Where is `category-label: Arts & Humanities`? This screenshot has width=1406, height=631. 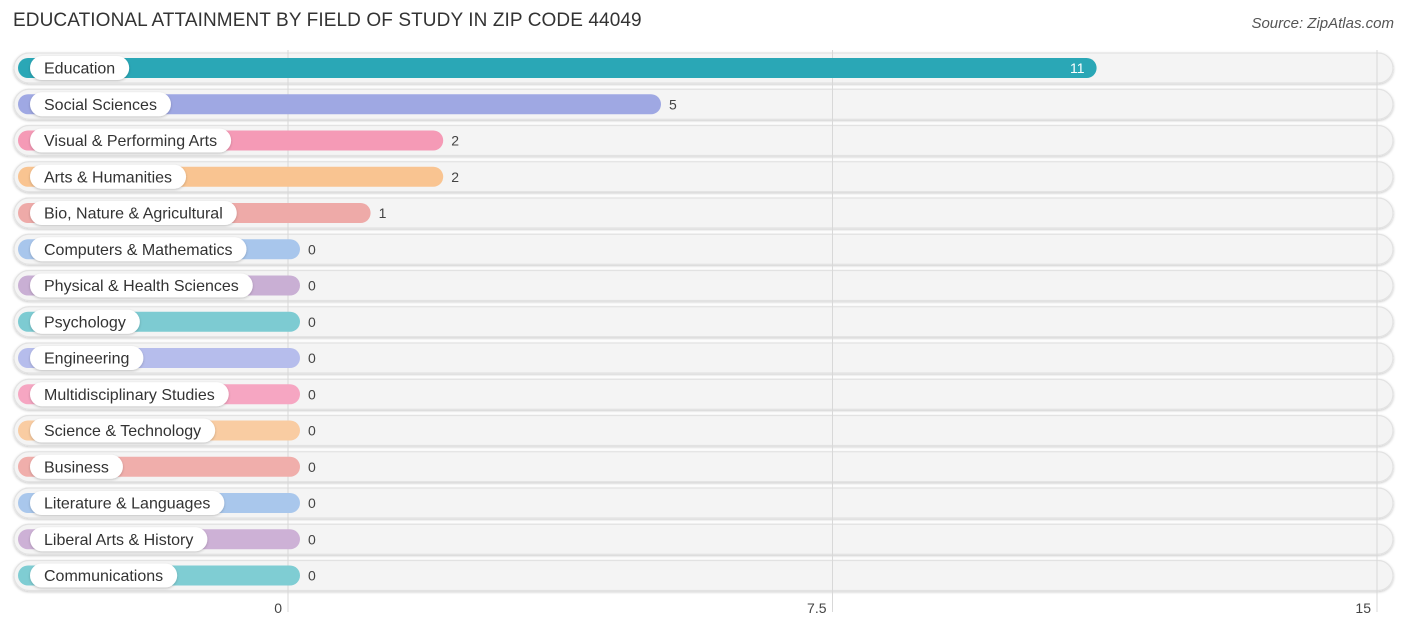
category-label: Arts & Humanities is located at coordinates (108, 177).